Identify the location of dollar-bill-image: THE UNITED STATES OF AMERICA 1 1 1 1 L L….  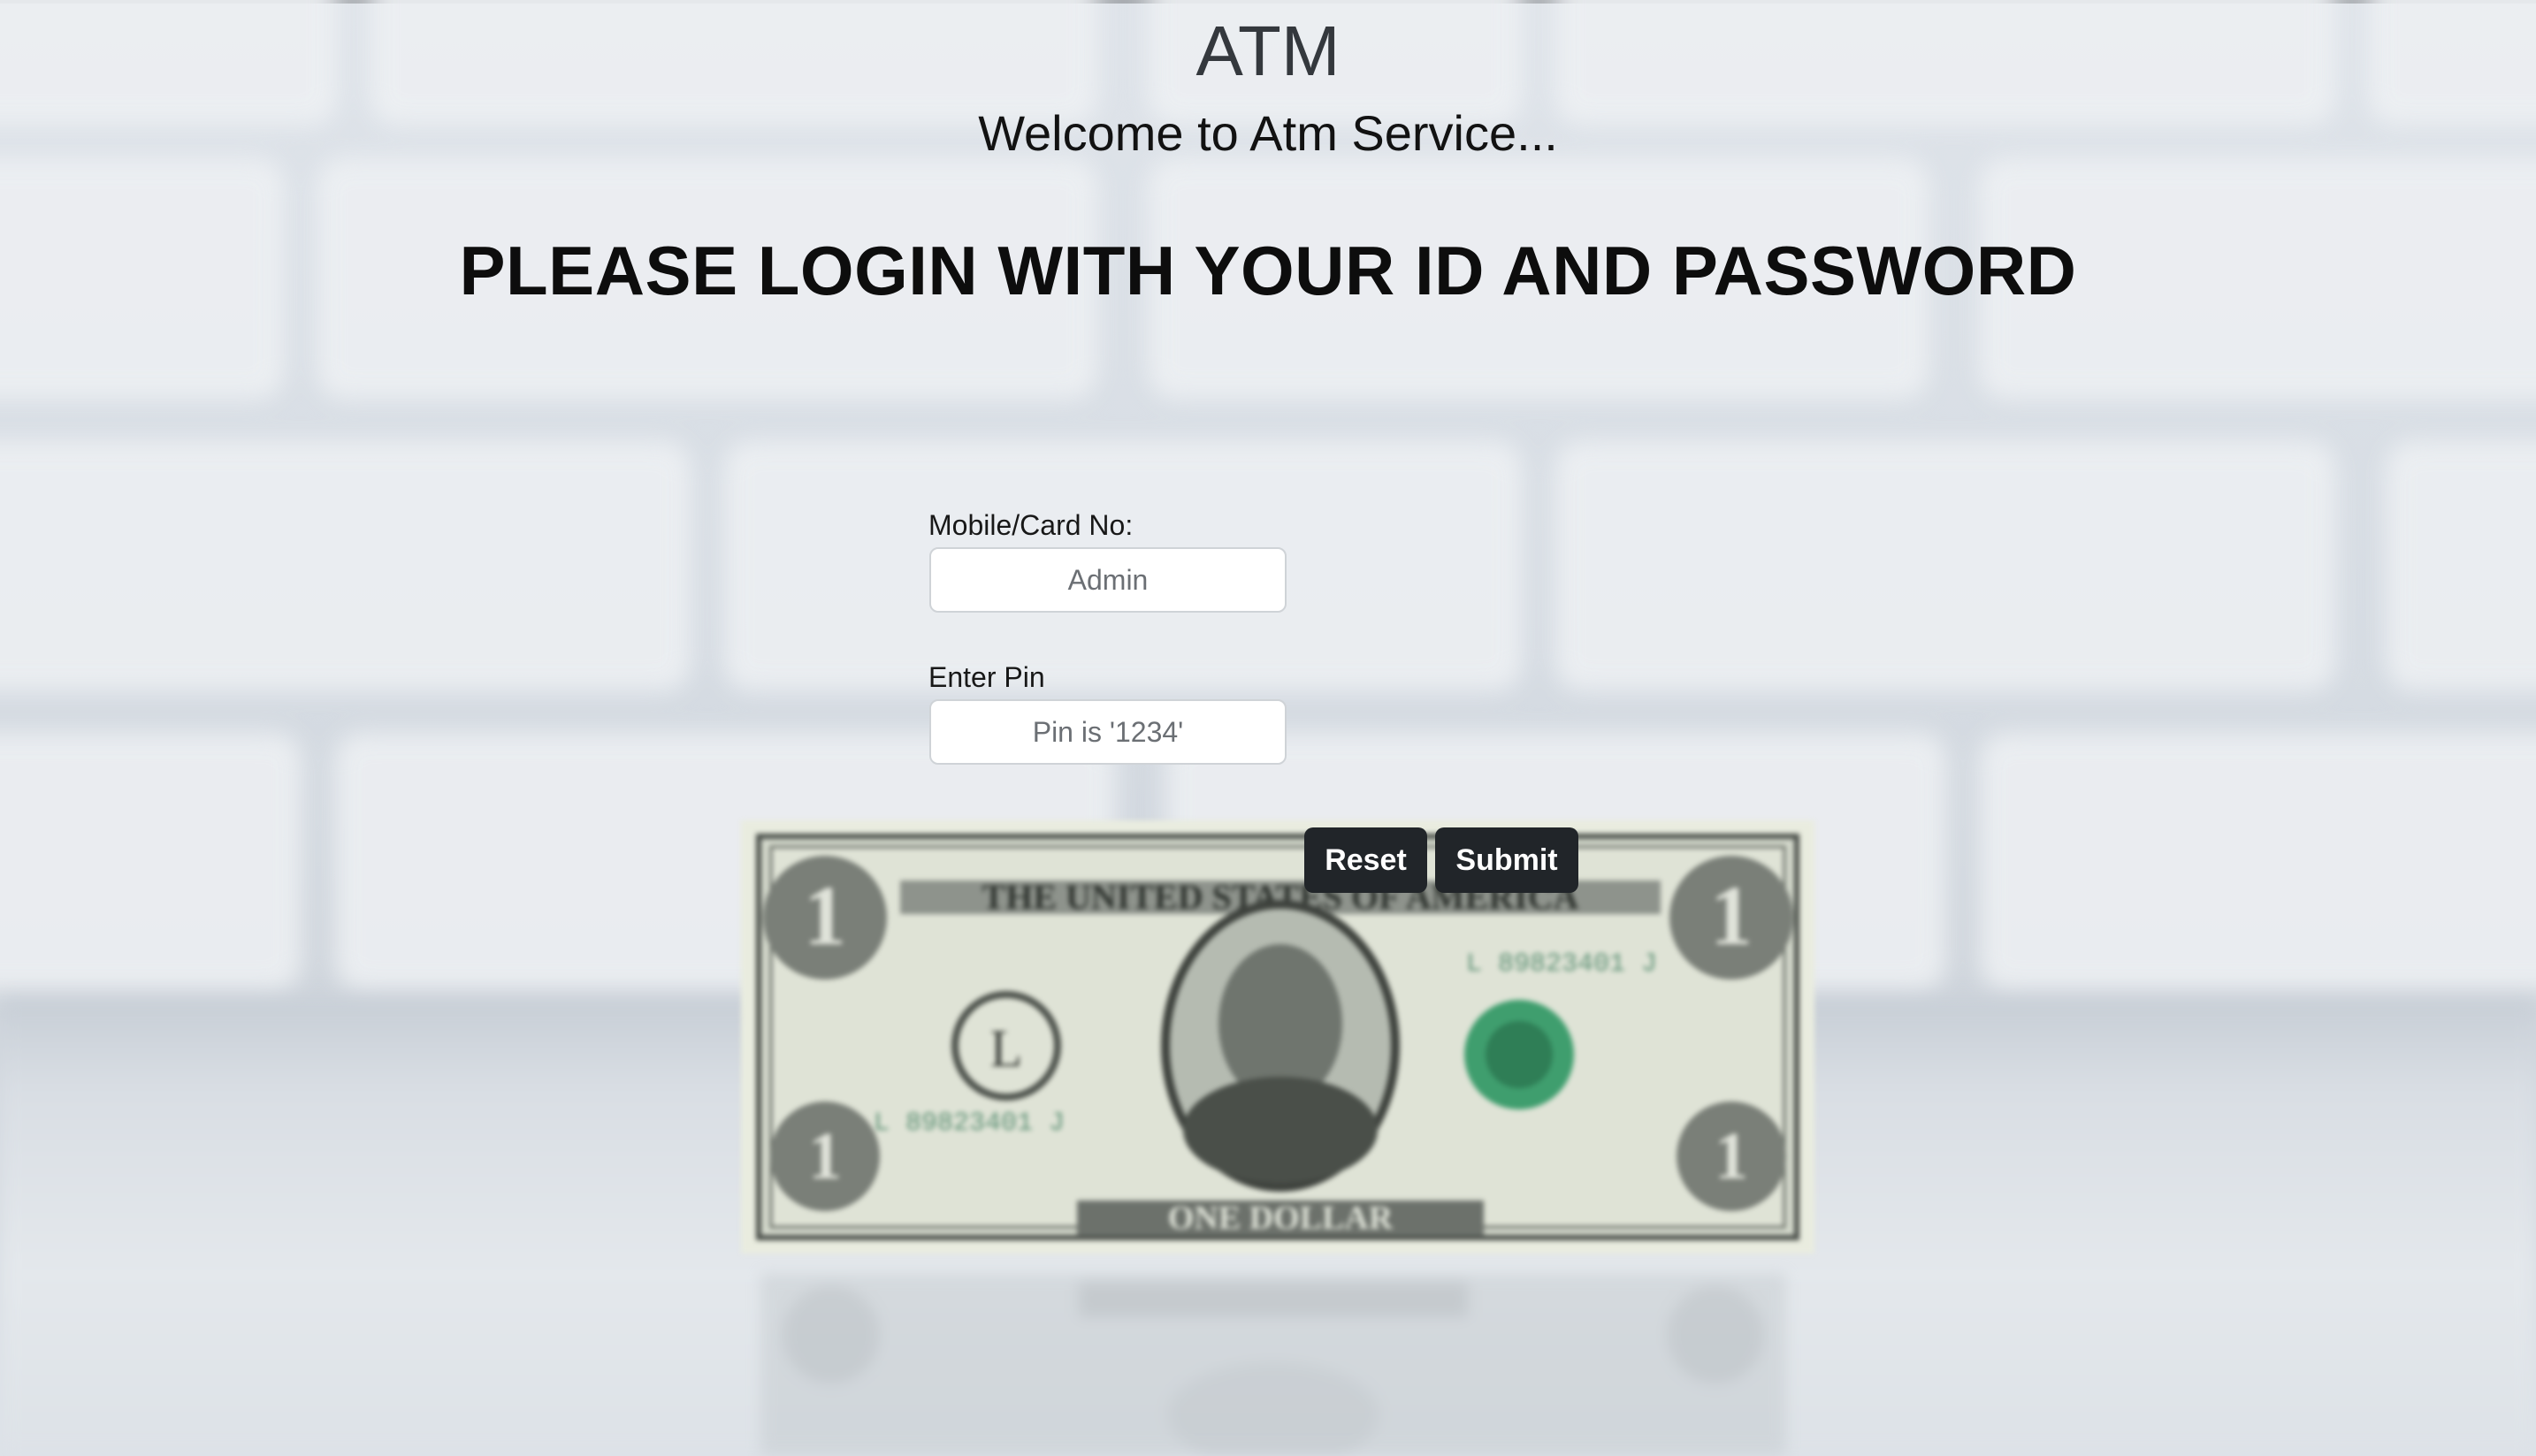
(1278, 1037).